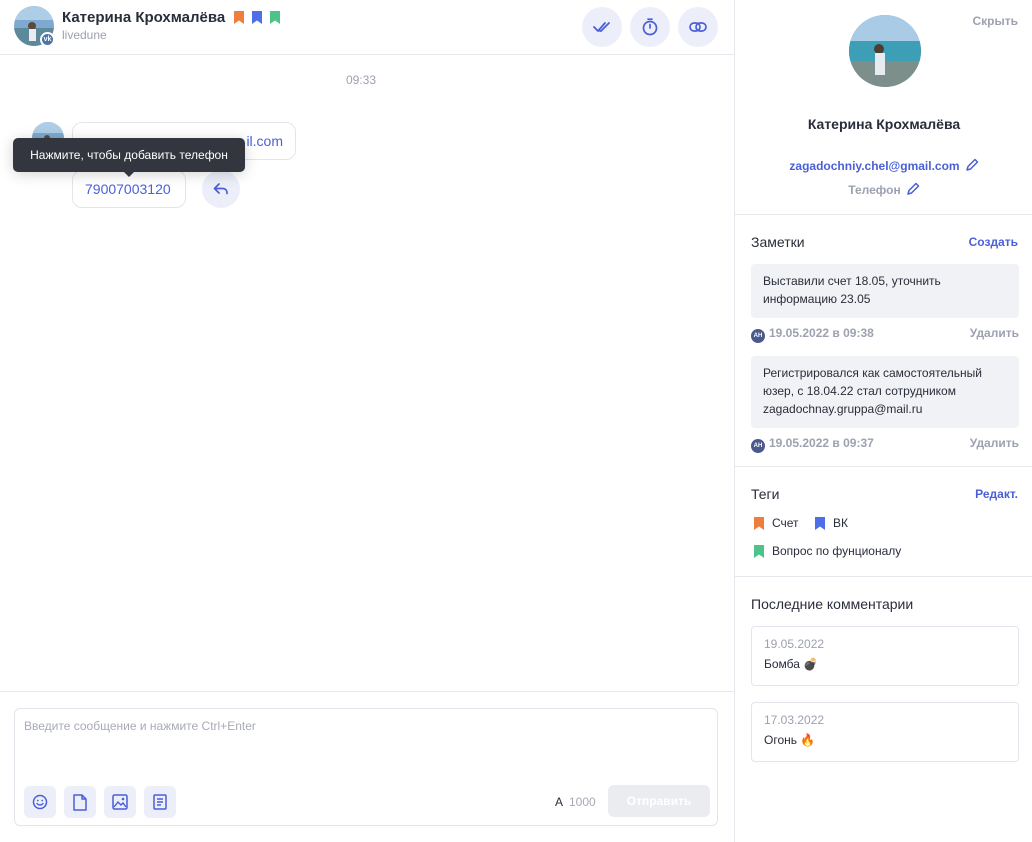 The width and height of the screenshot is (1032, 842). I want to click on tags-title: Теги, so click(765, 494).